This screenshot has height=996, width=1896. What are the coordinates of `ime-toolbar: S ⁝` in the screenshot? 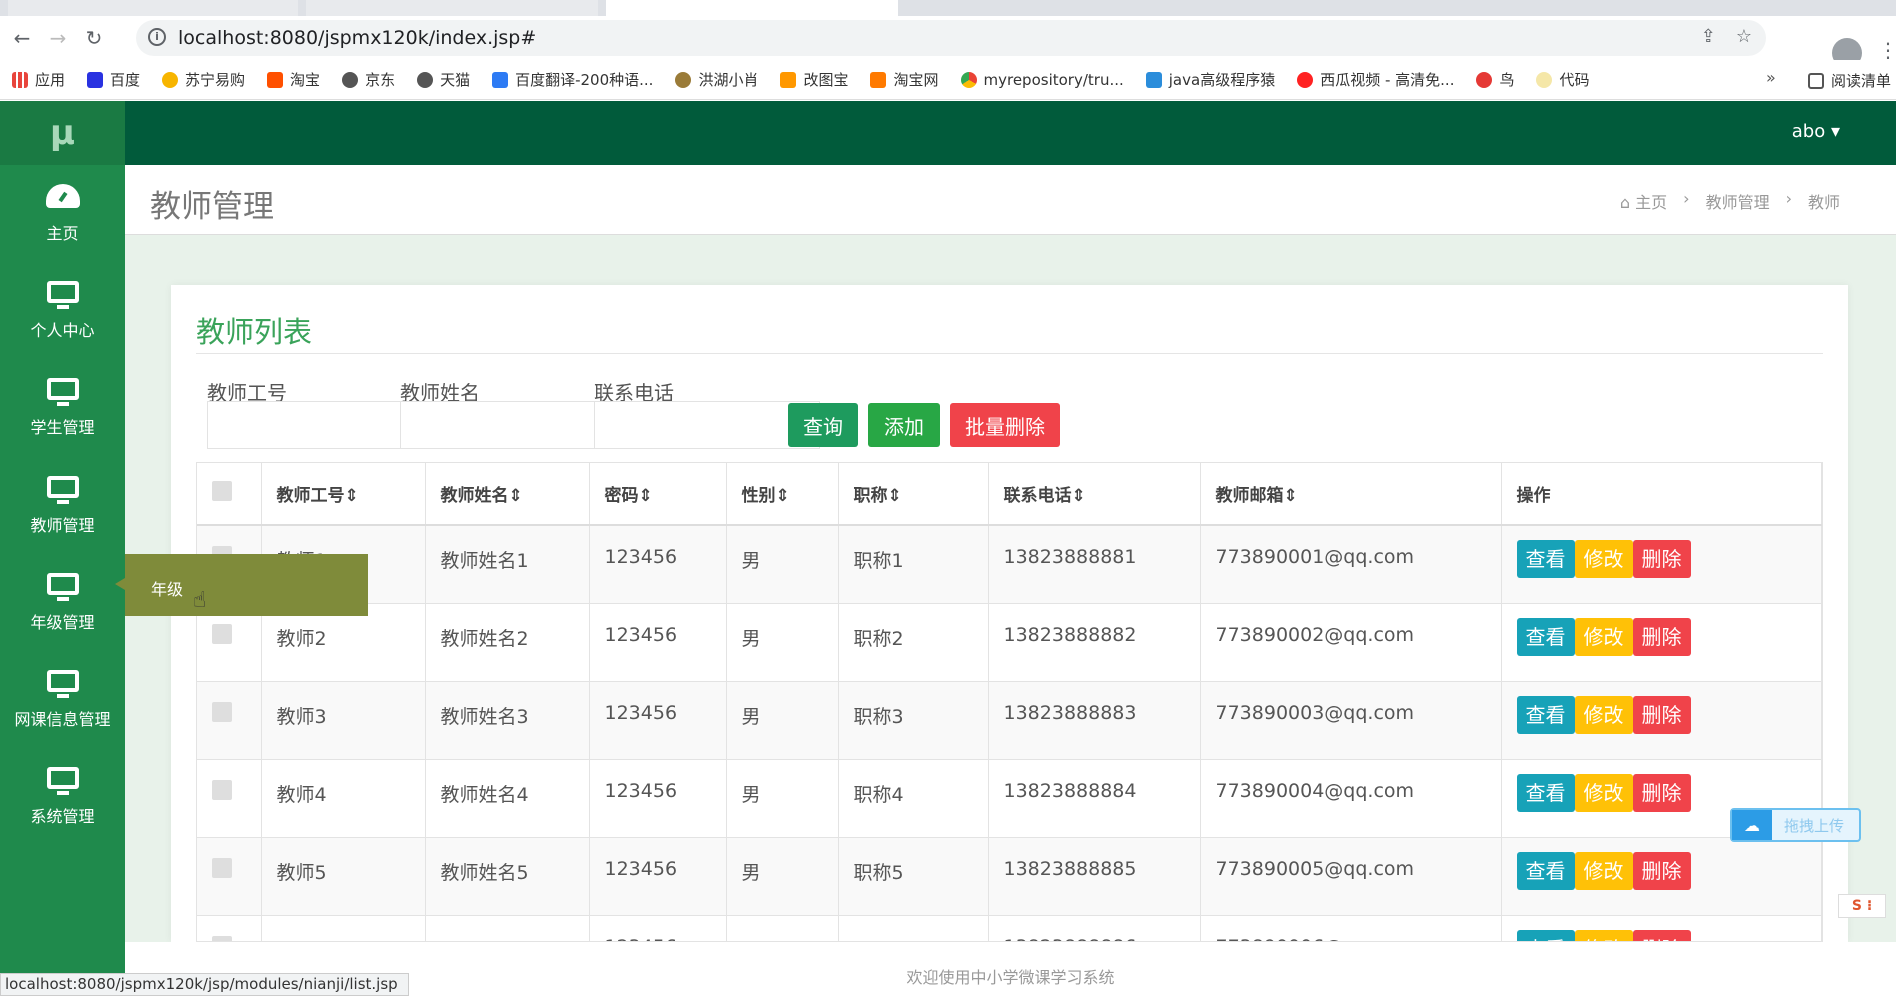 It's located at (1862, 906).